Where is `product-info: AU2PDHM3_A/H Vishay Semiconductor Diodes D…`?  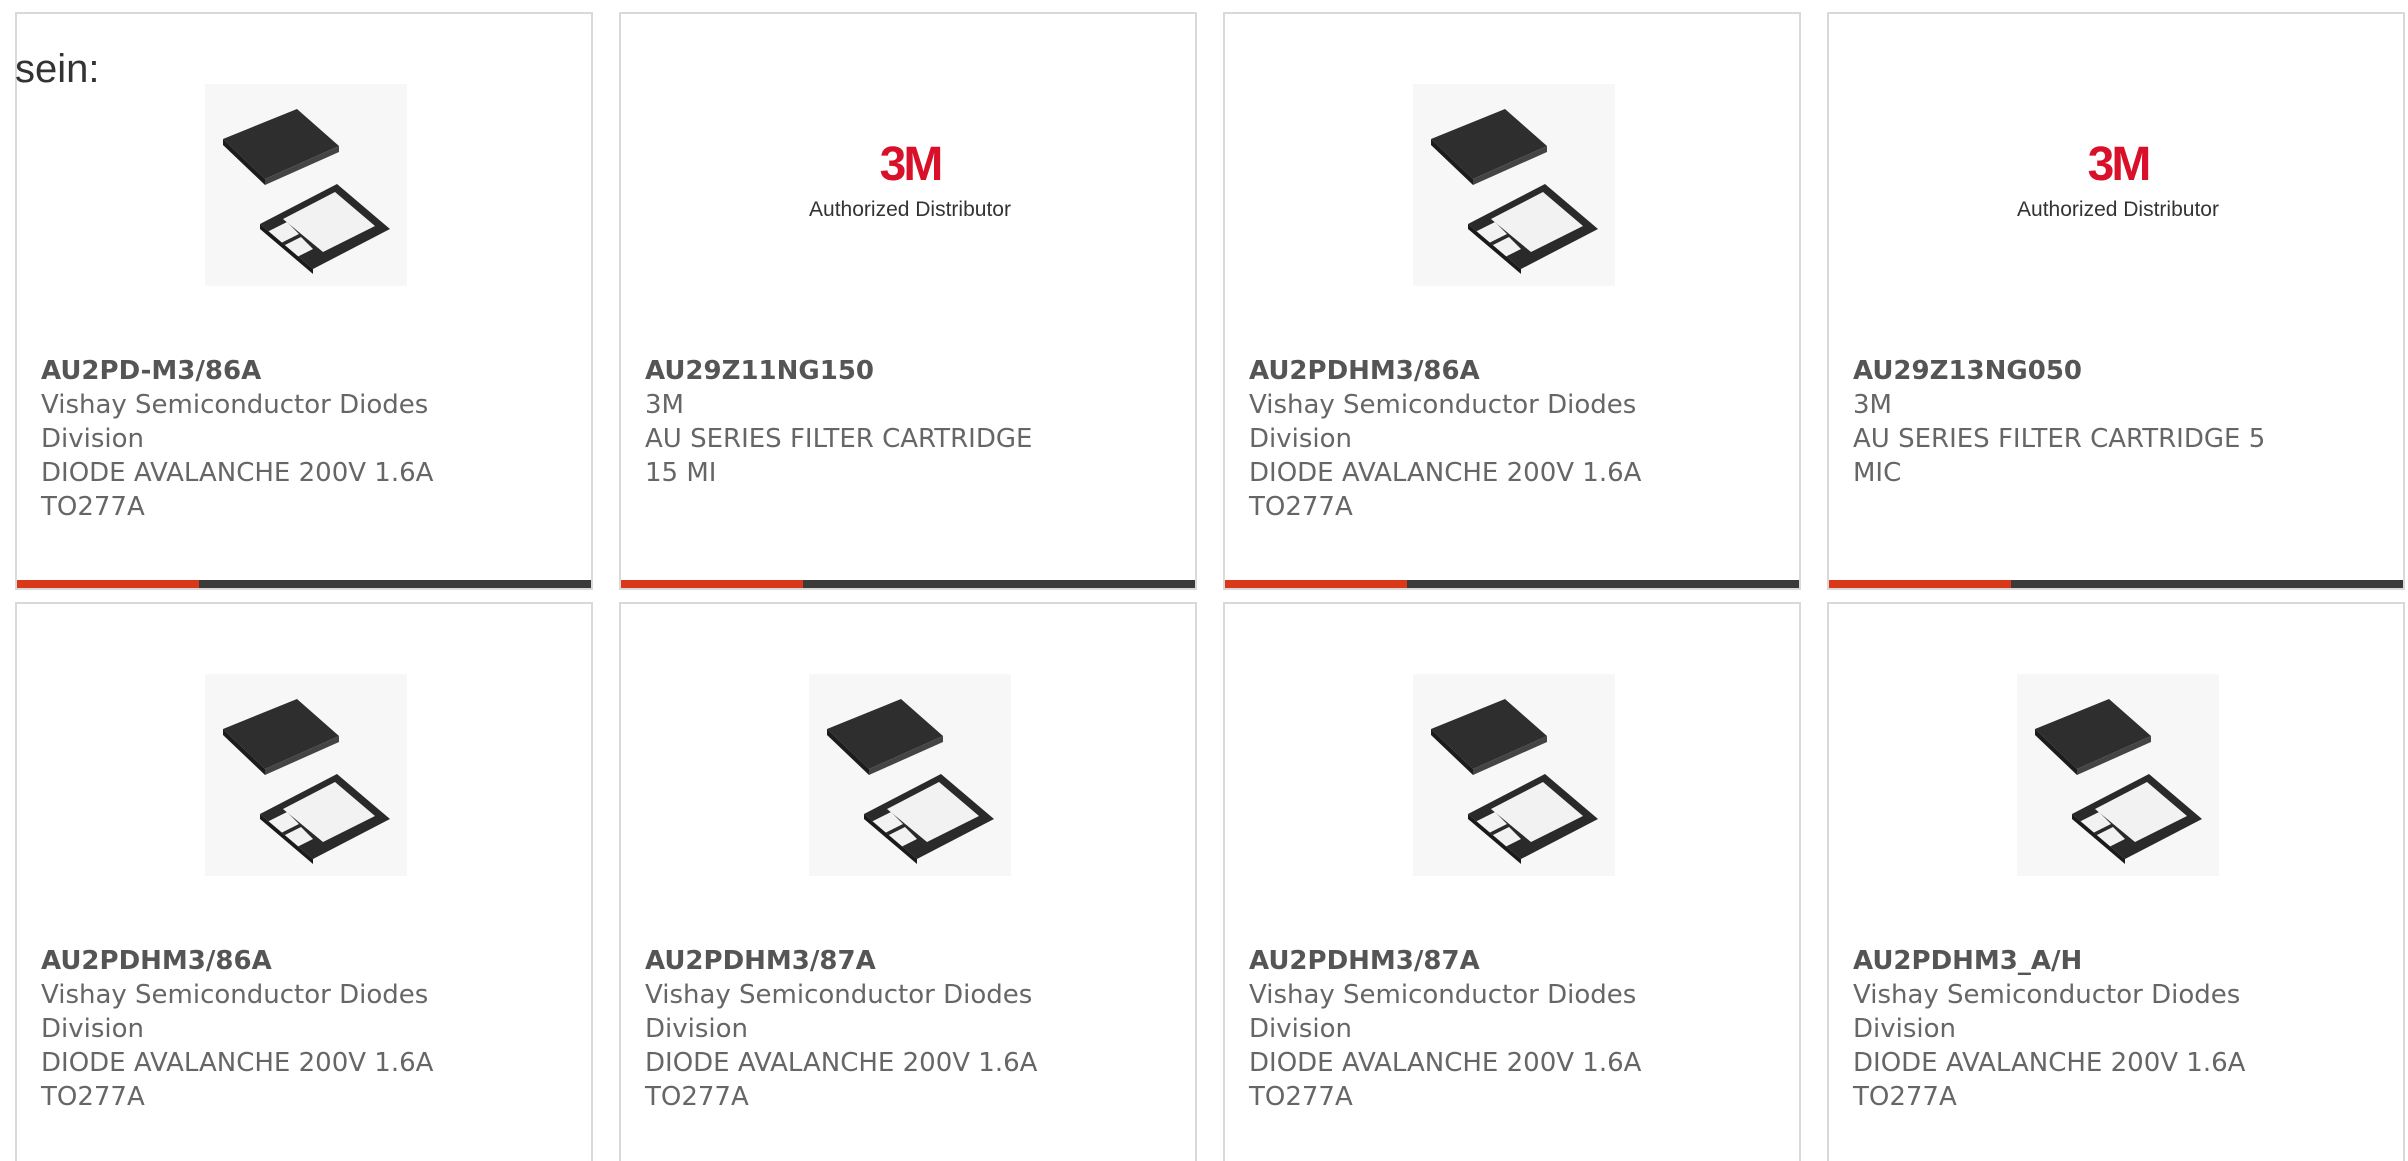 product-info: AU2PDHM3_A/H Vishay Semiconductor Diodes D… is located at coordinates (2113, 1029).